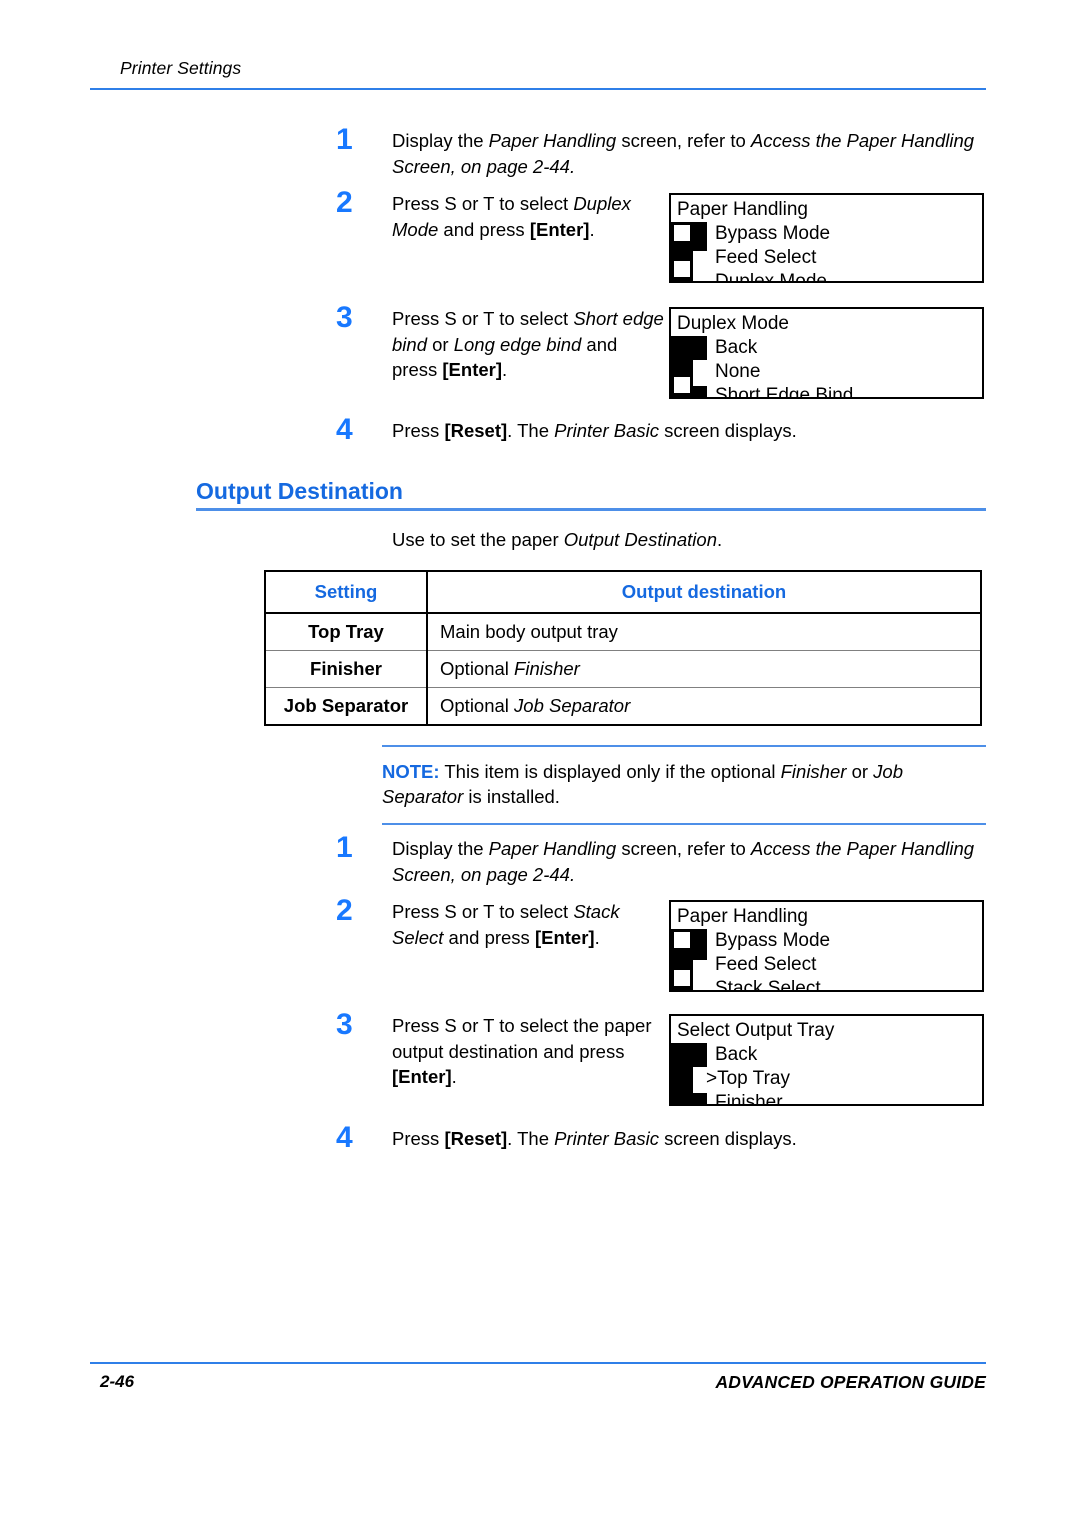 The height and width of the screenshot is (1528, 1080). I want to click on lcd-menu-item: None, so click(784, 372).